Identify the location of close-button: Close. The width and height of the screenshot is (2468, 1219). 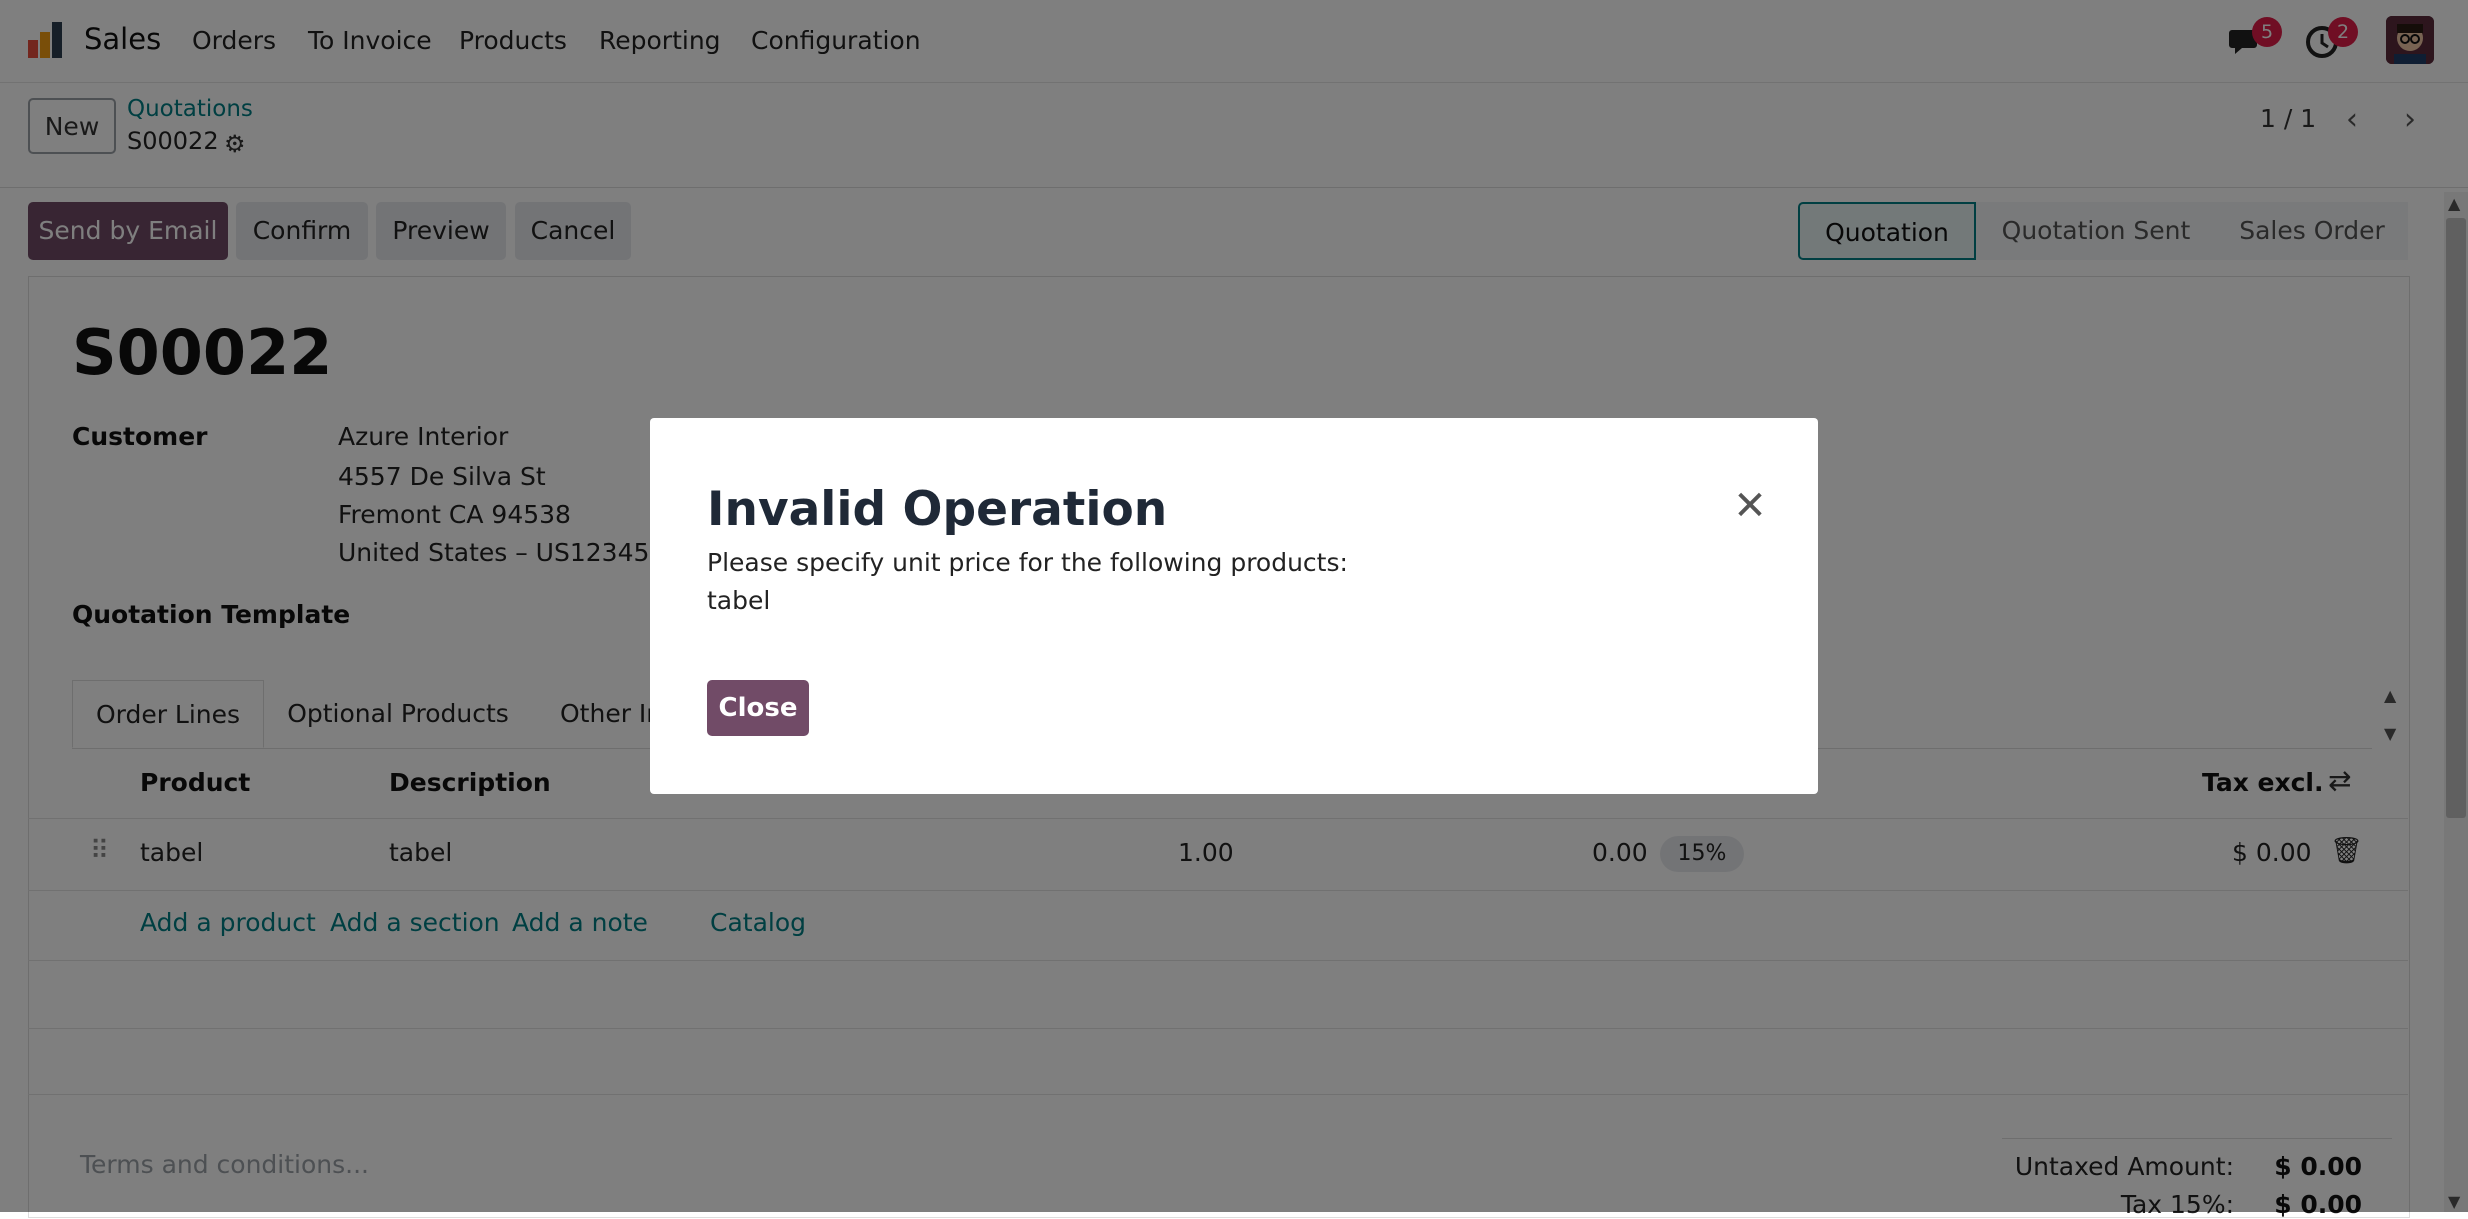
(758, 708).